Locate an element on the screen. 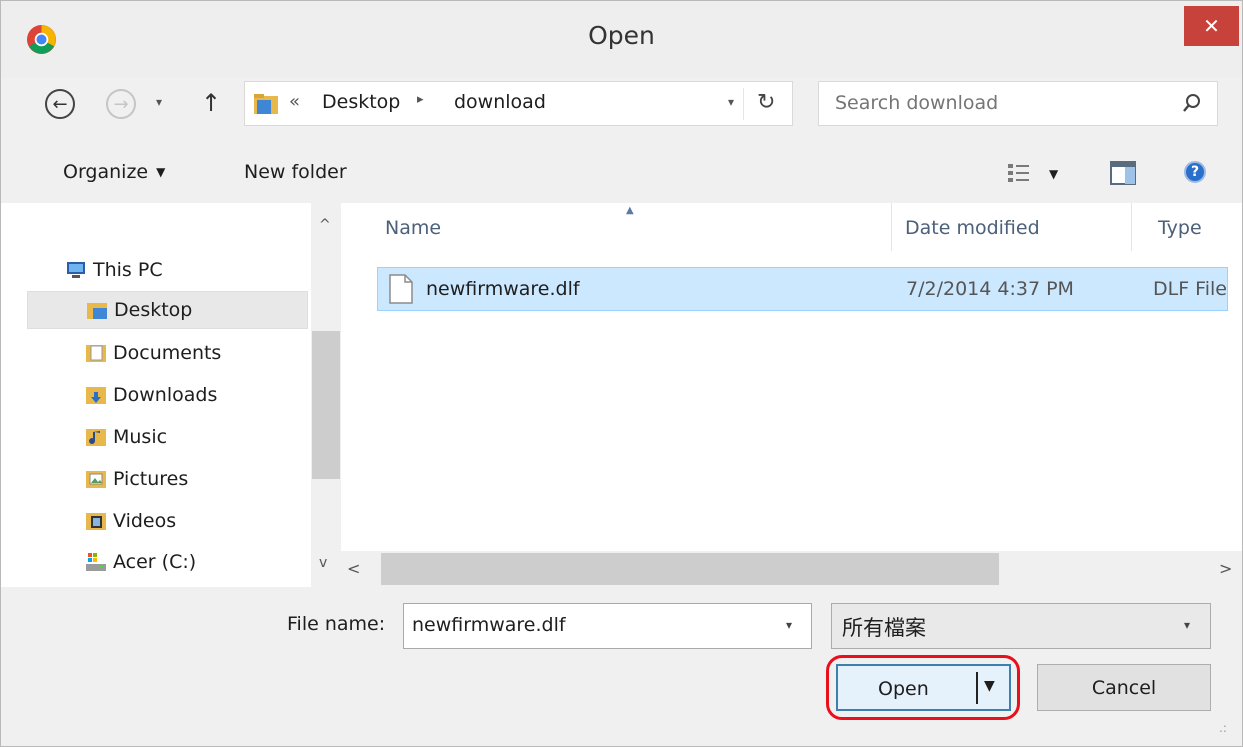 Image resolution: width=1243 pixels, height=747 pixels. file-type-select: 所有檔案 ▾ is located at coordinates (1021, 626).